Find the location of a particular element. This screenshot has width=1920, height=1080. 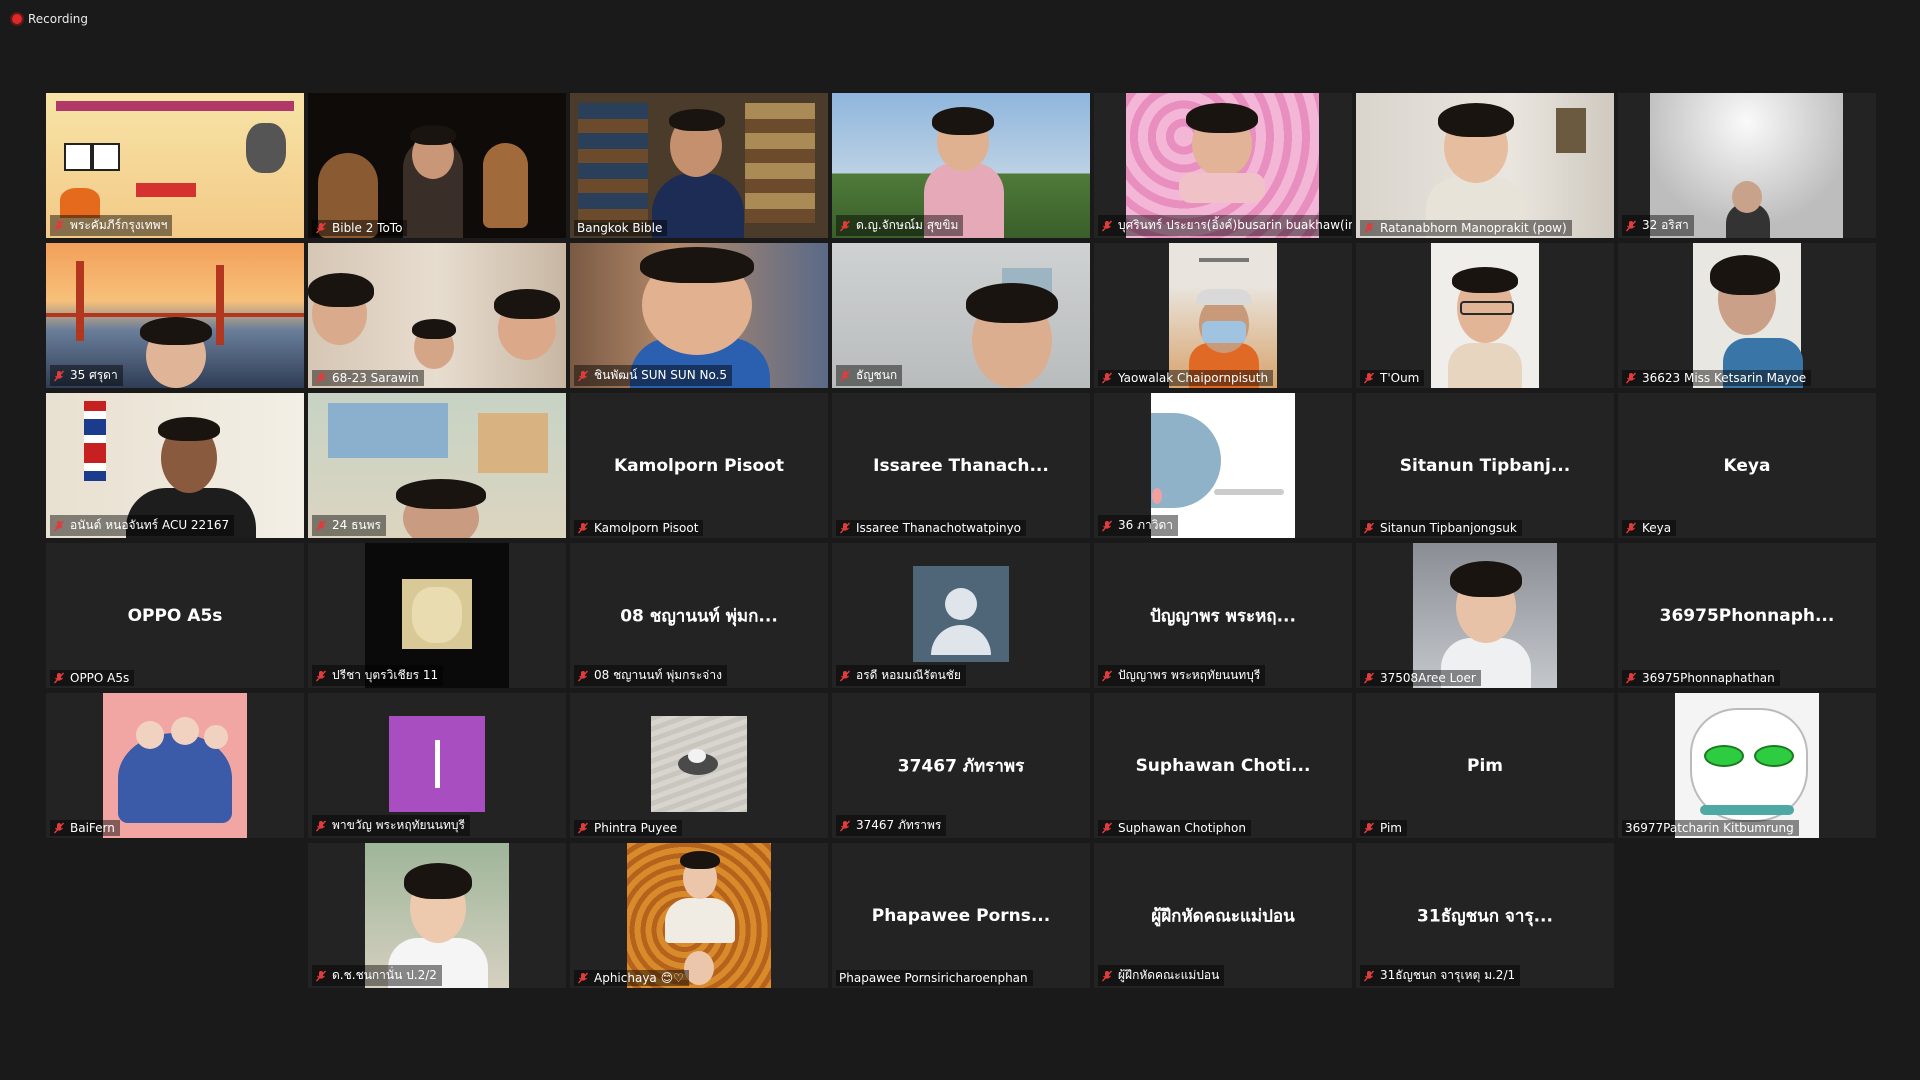

participant-tile: พระคัมภีร์กรุงเทพฯ is located at coordinates (175, 165).